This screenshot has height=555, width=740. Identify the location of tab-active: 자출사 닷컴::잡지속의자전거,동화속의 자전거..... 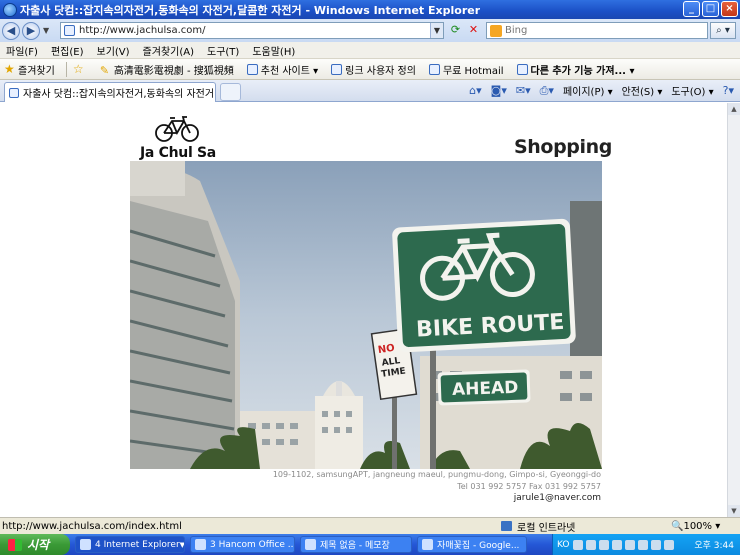
(110, 92).